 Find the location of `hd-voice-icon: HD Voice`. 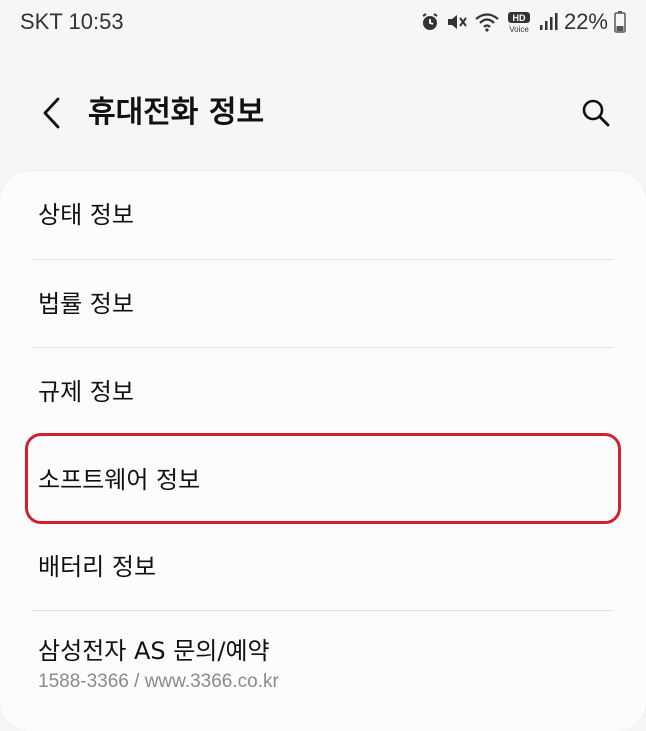

hd-voice-icon: HD Voice is located at coordinates (519, 22).